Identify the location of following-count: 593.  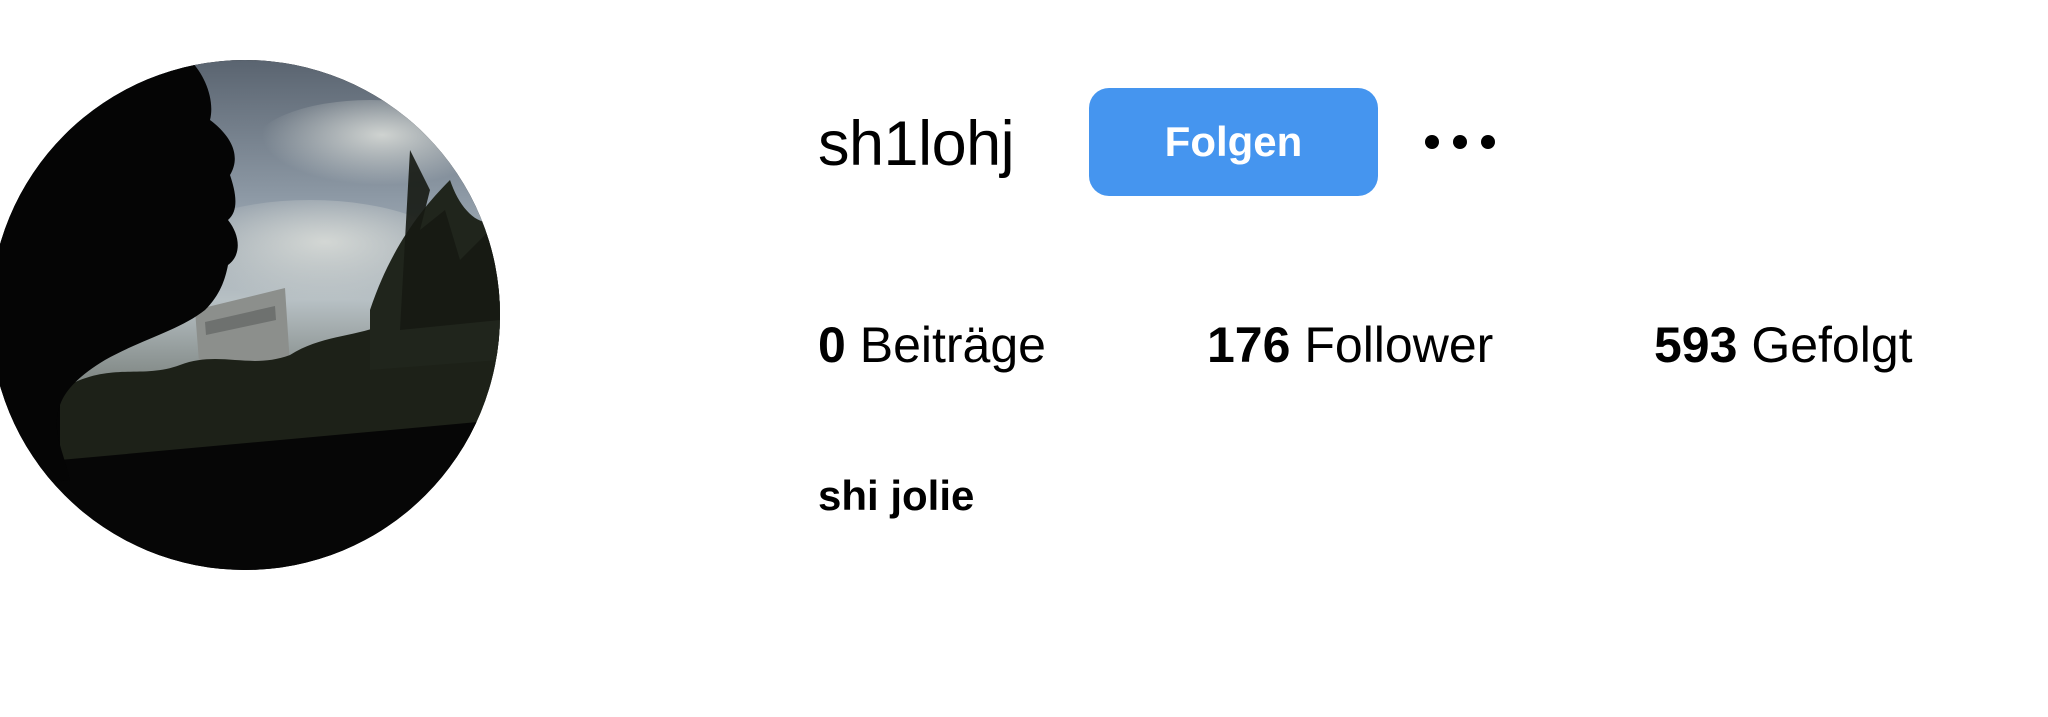
(1696, 345).